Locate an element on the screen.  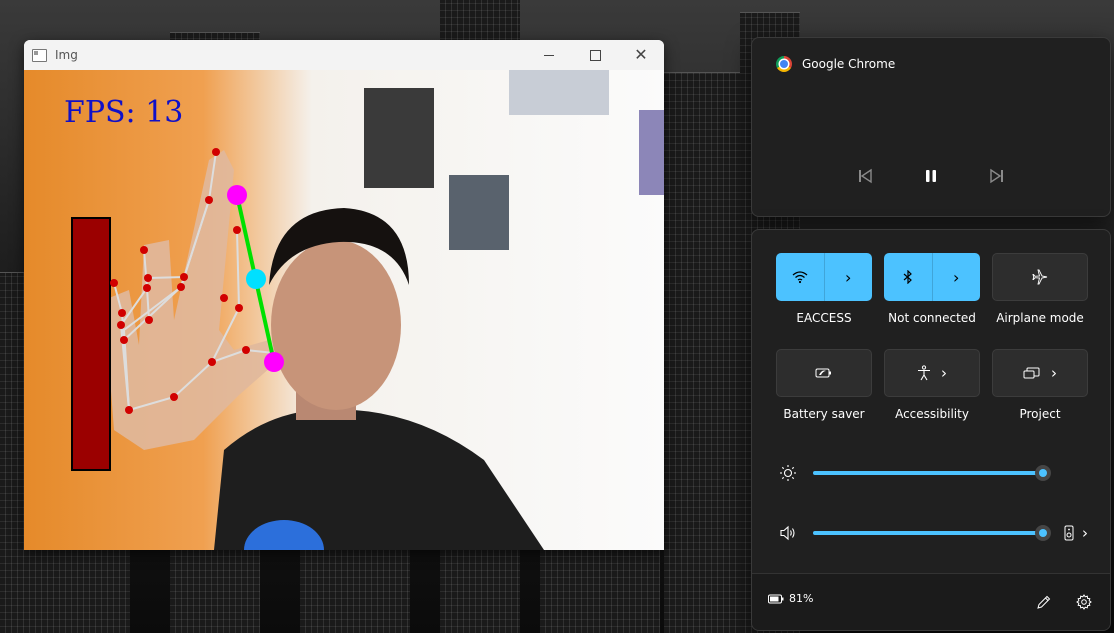
project-tile: › is located at coordinates (1040, 373).